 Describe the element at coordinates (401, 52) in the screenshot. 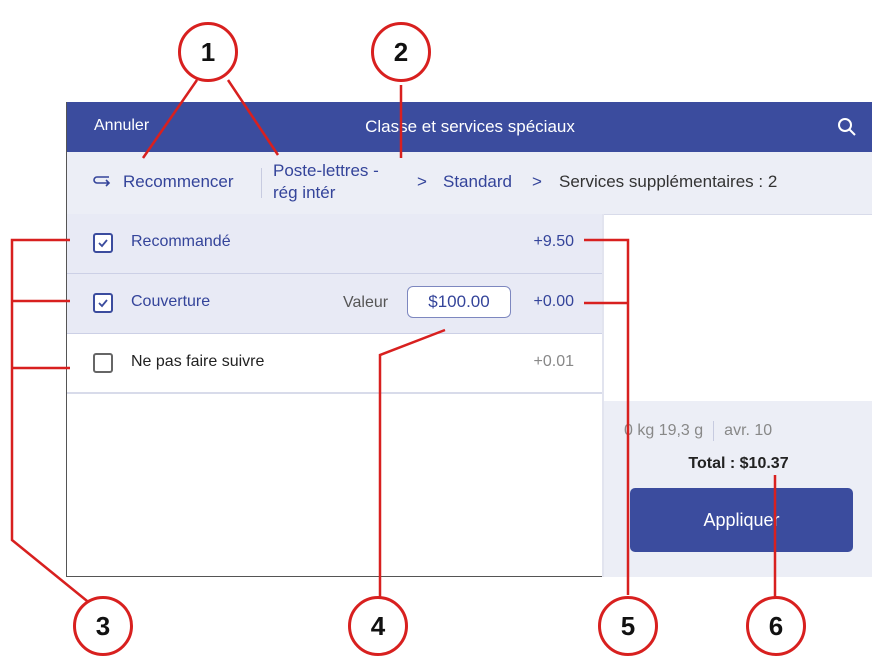

I see `callout-2: 2` at that location.